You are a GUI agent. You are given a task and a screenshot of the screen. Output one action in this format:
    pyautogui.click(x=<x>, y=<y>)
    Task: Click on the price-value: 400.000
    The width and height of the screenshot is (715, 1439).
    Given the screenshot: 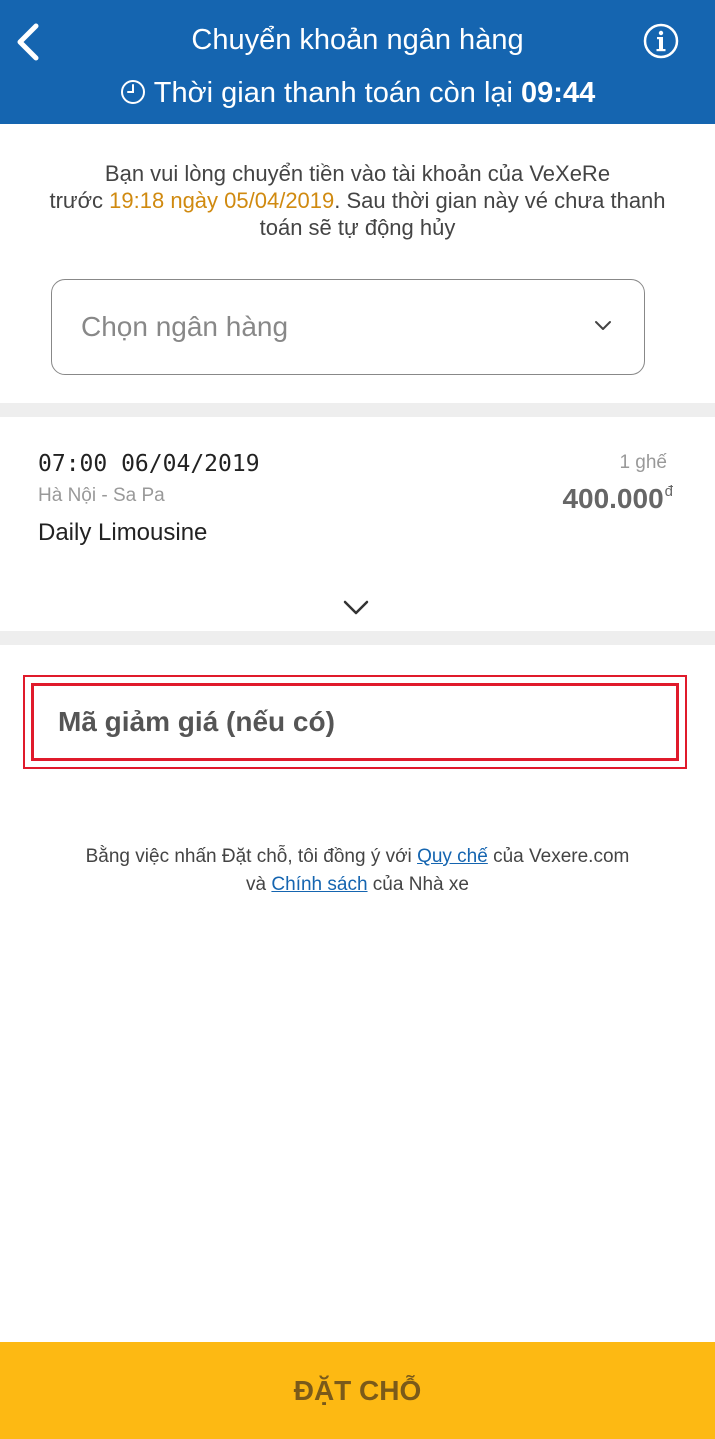 What is the action you would take?
    pyautogui.click(x=613, y=498)
    